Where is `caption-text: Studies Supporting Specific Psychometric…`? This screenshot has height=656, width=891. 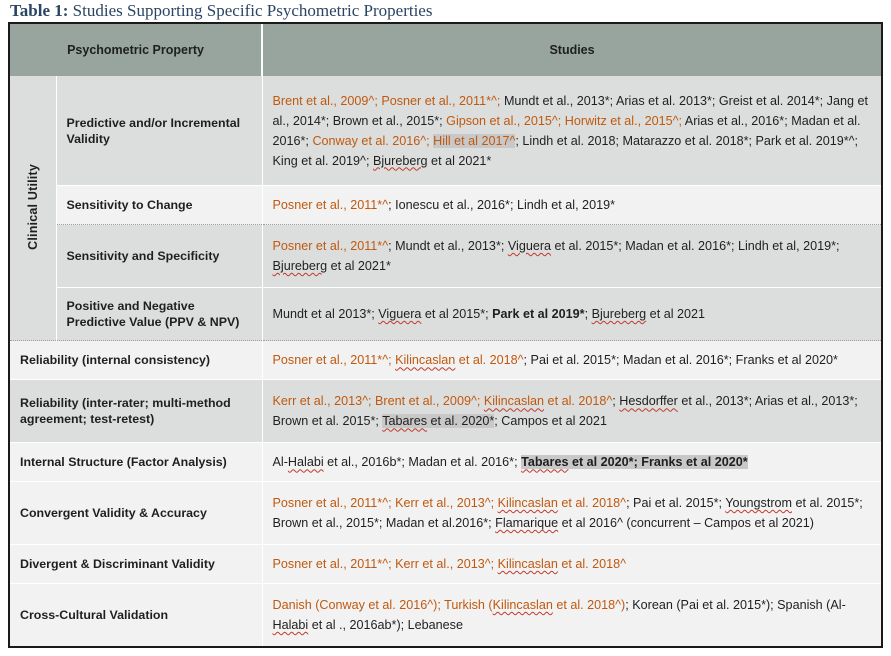
caption-text: Studies Supporting Specific Psychometric… is located at coordinates (250, 10).